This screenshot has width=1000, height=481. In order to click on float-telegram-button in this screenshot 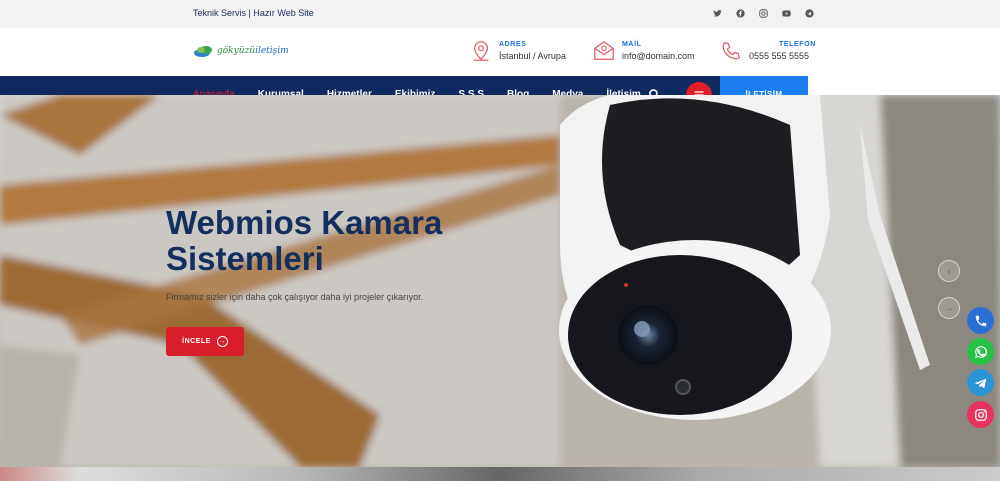, I will do `click(980, 382)`.